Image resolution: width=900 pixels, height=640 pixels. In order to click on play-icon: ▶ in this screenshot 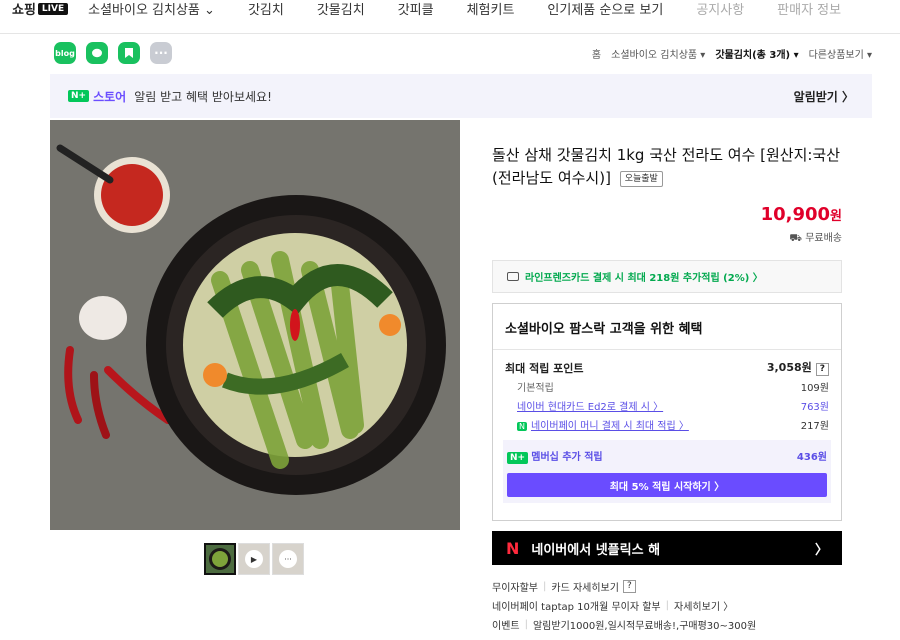, I will do `click(254, 559)`.